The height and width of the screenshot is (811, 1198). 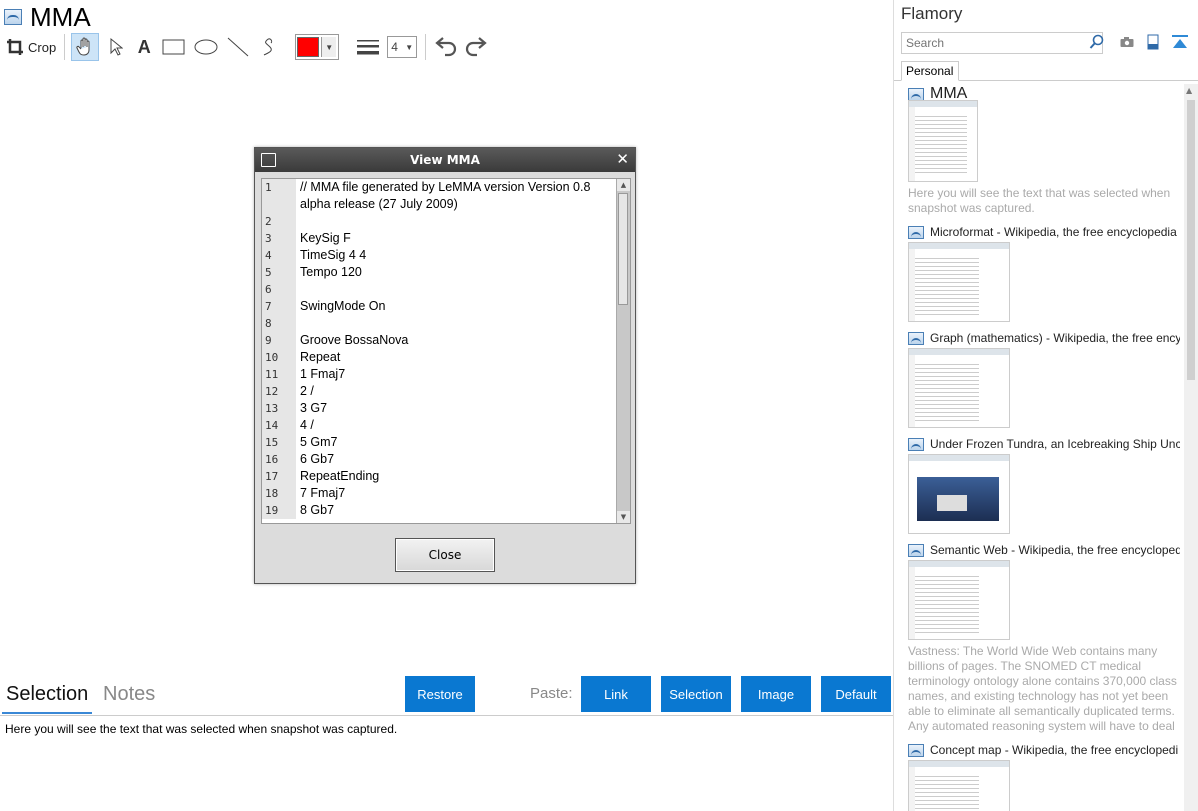 What do you see at coordinates (83, 46) in the screenshot?
I see `hand-icon` at bounding box center [83, 46].